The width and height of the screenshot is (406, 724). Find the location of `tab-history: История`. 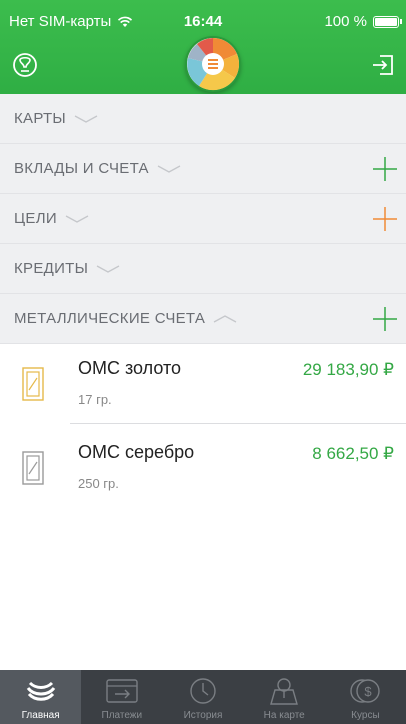

tab-history: История is located at coordinates (202, 697).